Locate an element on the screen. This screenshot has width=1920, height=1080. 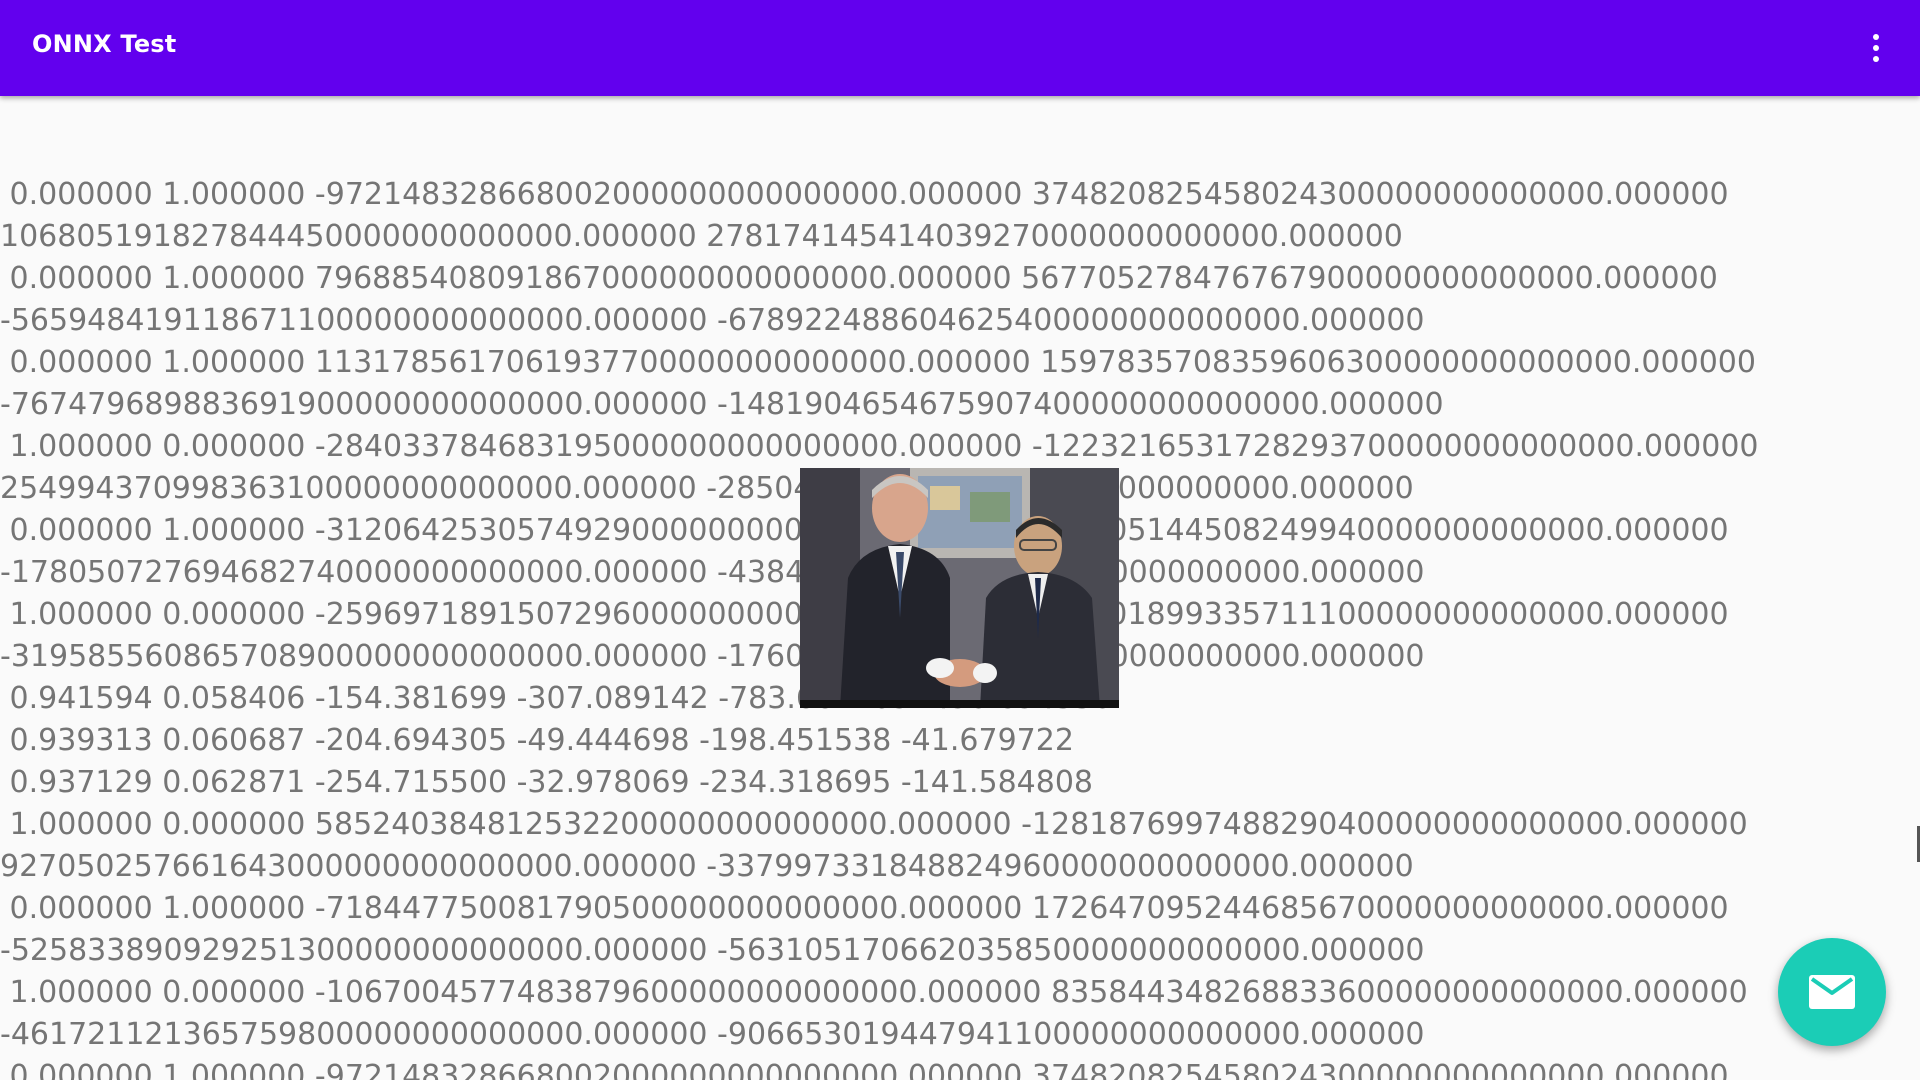
more-vert-icon is located at coordinates (1876, 48).